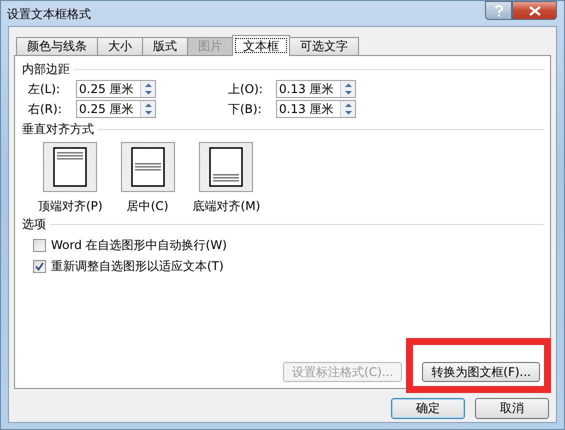 The width and height of the screenshot is (565, 430). What do you see at coordinates (324, 46) in the screenshot?
I see `tab: 可选文字` at bounding box center [324, 46].